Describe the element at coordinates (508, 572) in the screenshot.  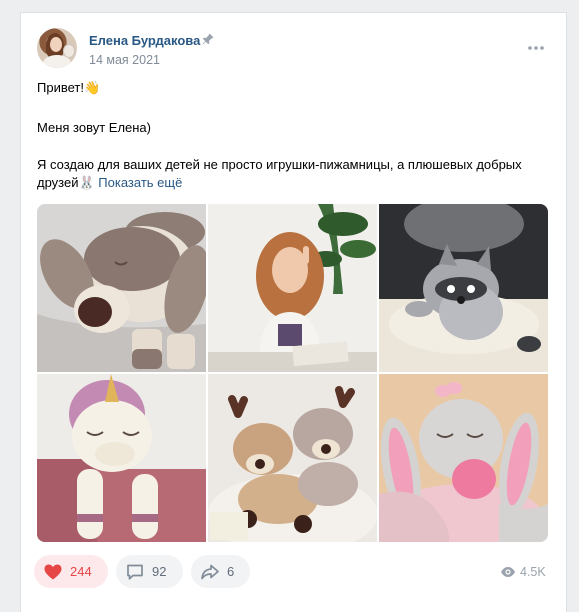
I see `eye-icon` at that location.